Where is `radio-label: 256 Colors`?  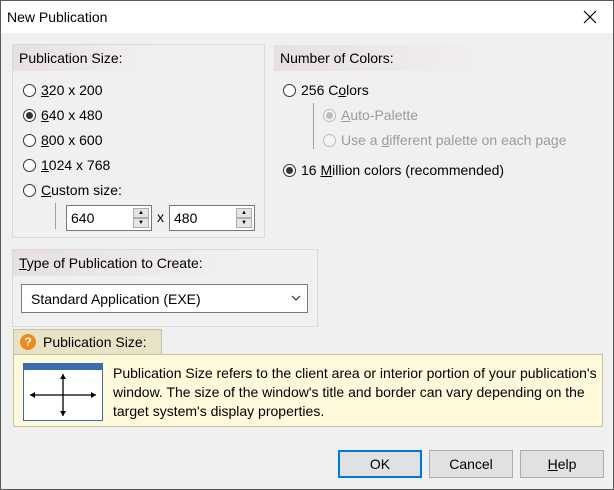 radio-label: 256 Colors is located at coordinates (335, 90).